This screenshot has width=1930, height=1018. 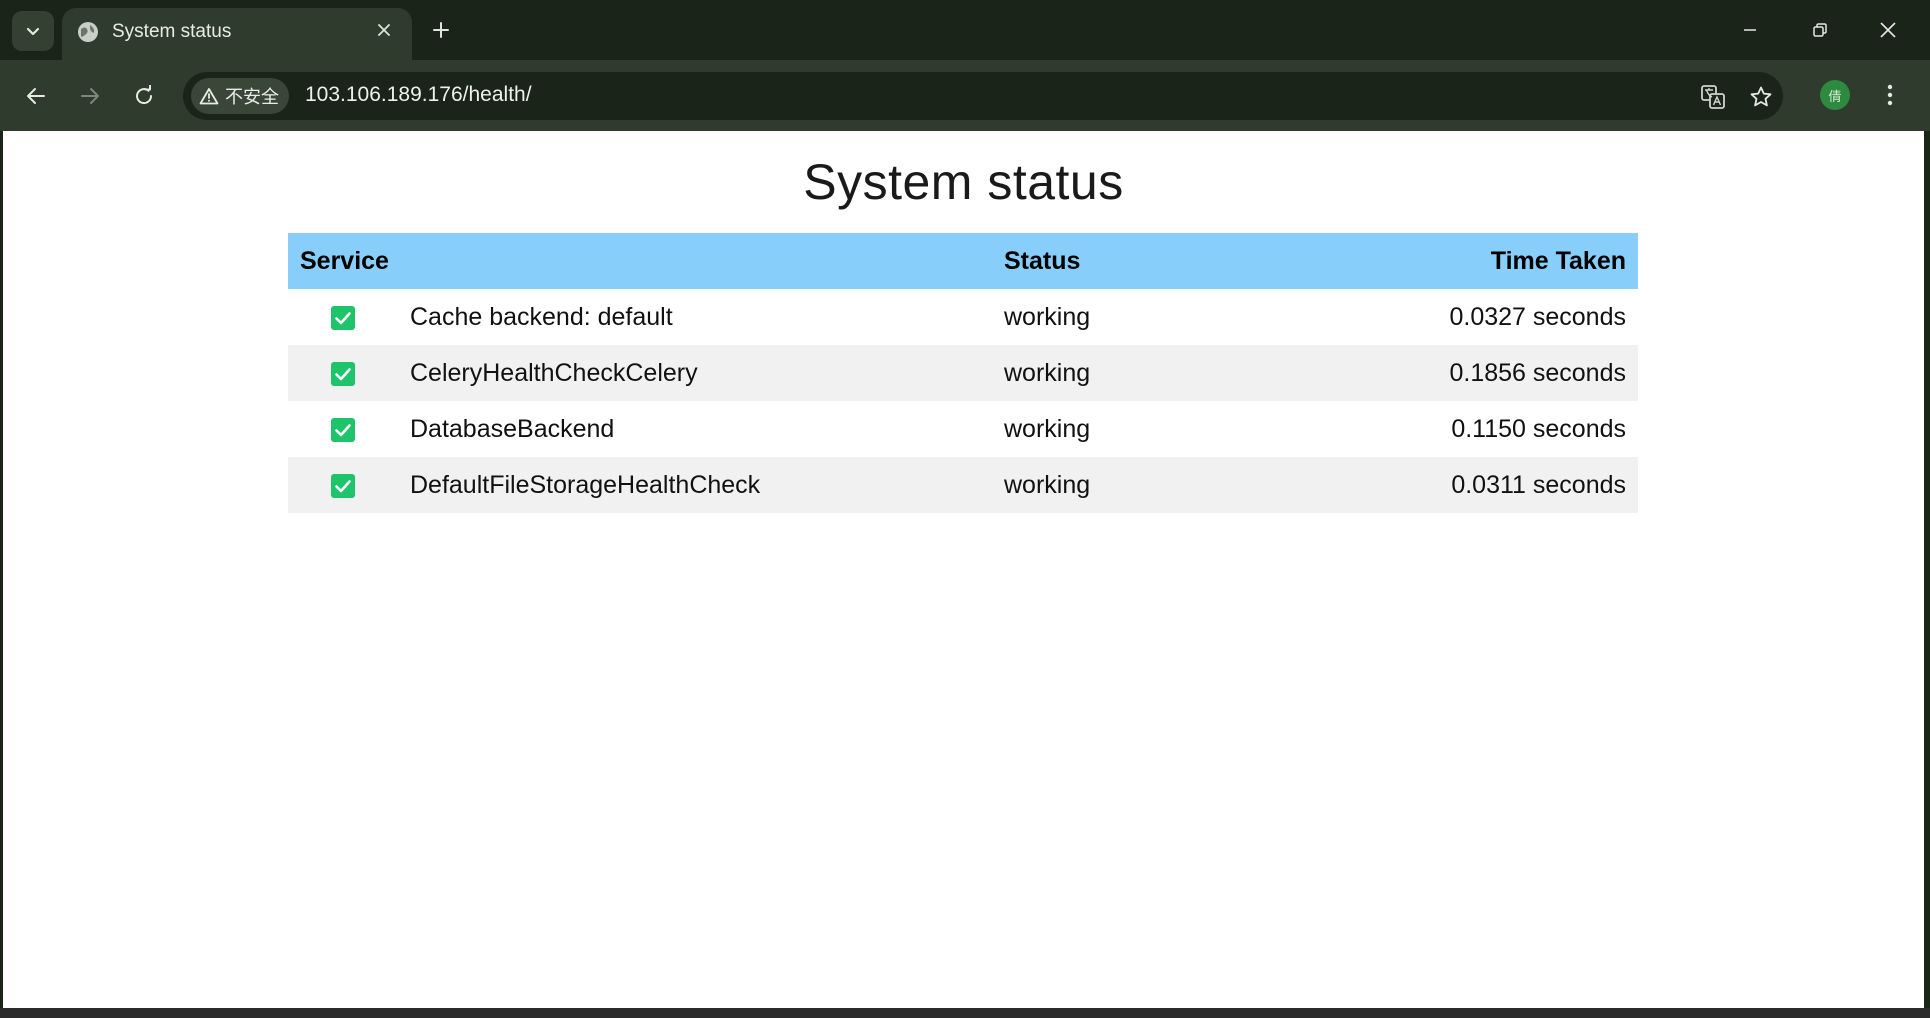 What do you see at coordinates (1538, 484) in the screenshot?
I see `time-taken: 0.0311 seconds` at bounding box center [1538, 484].